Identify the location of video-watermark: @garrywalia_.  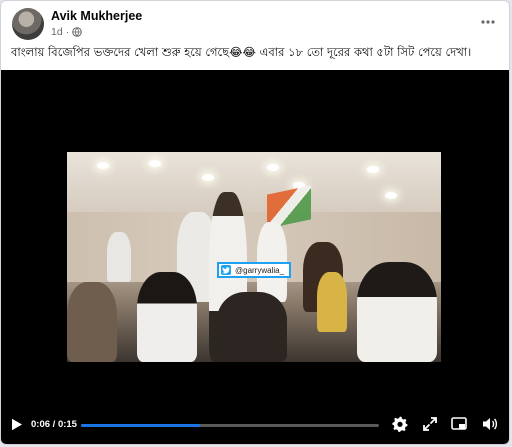
(254, 270).